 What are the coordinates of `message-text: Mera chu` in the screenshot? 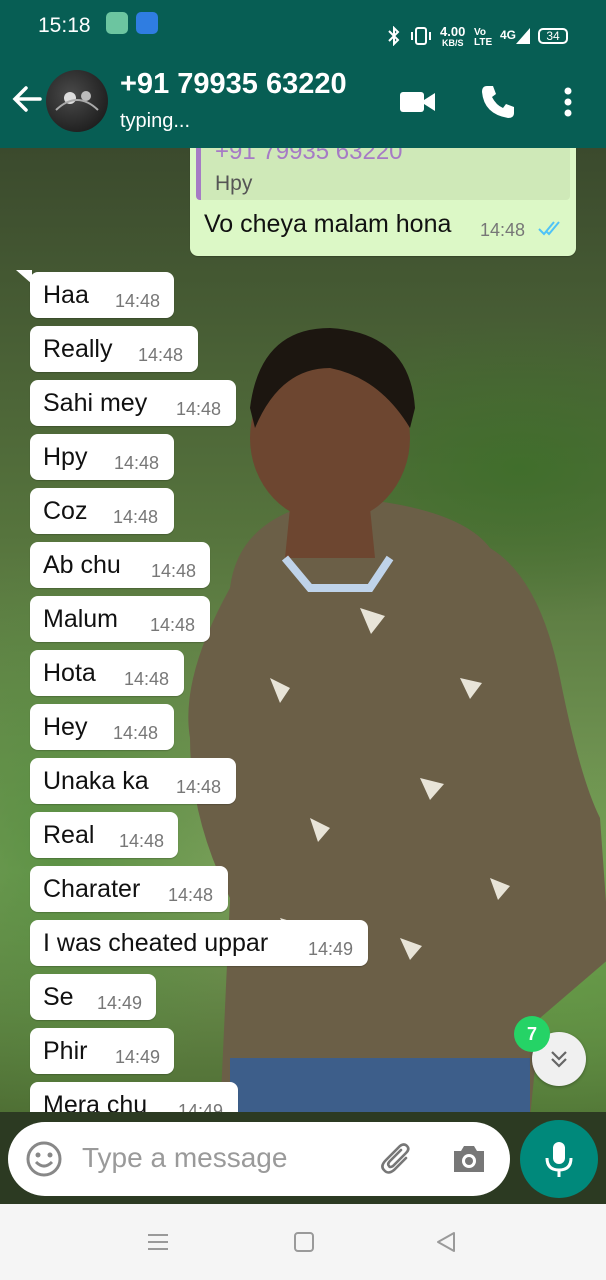 It's located at (95, 1101).